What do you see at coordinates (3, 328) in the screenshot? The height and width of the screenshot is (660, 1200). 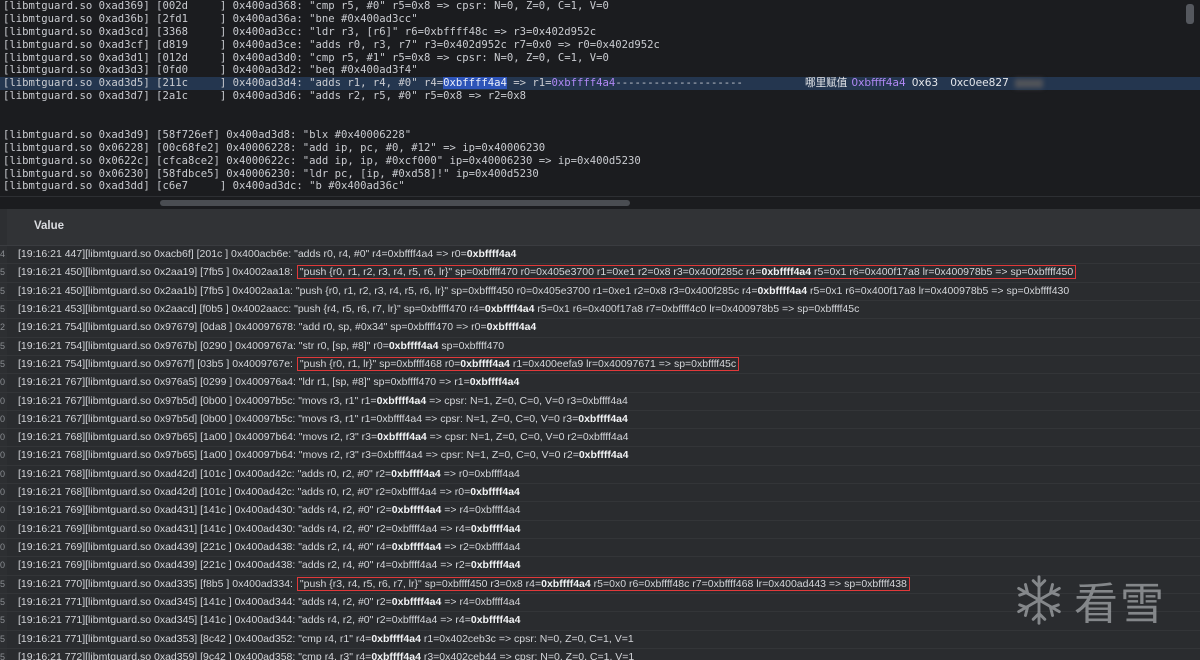 I see `row-index: 2` at bounding box center [3, 328].